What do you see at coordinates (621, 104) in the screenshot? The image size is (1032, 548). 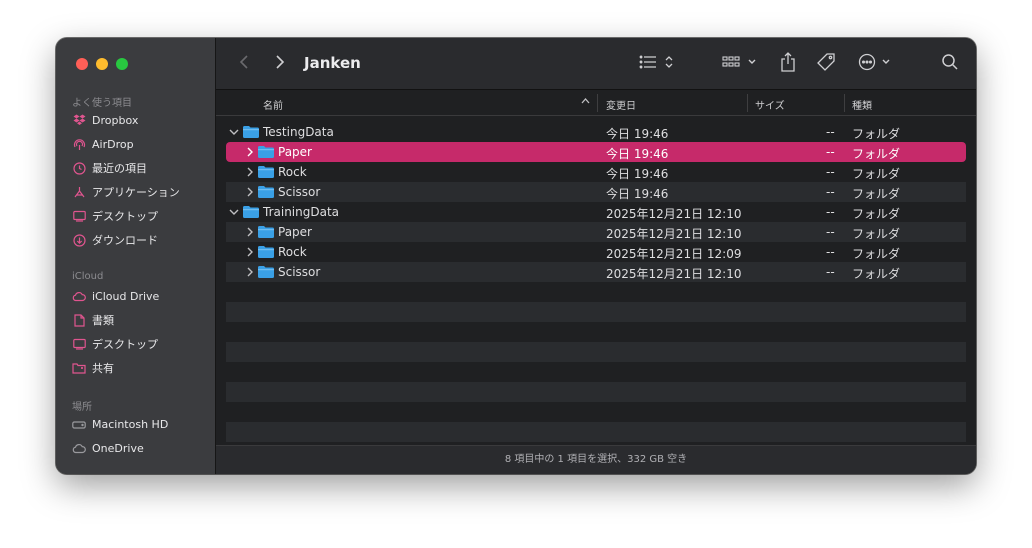 I see `column-date: 変更日` at bounding box center [621, 104].